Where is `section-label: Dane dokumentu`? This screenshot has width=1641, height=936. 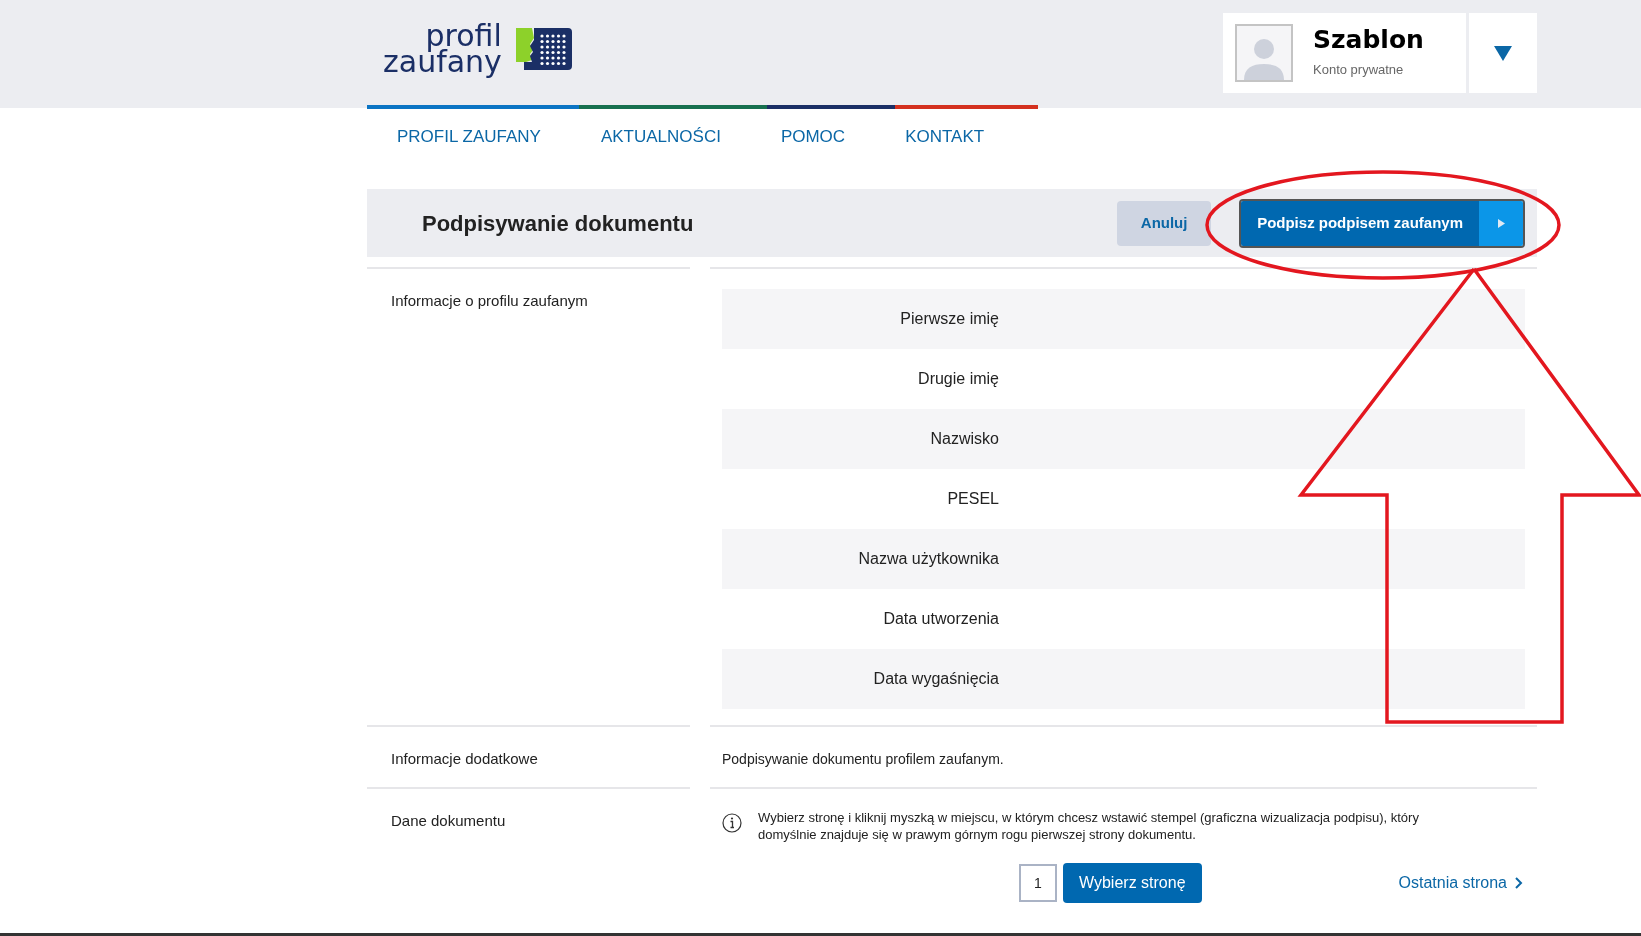 section-label: Dane dokumentu is located at coordinates (448, 820).